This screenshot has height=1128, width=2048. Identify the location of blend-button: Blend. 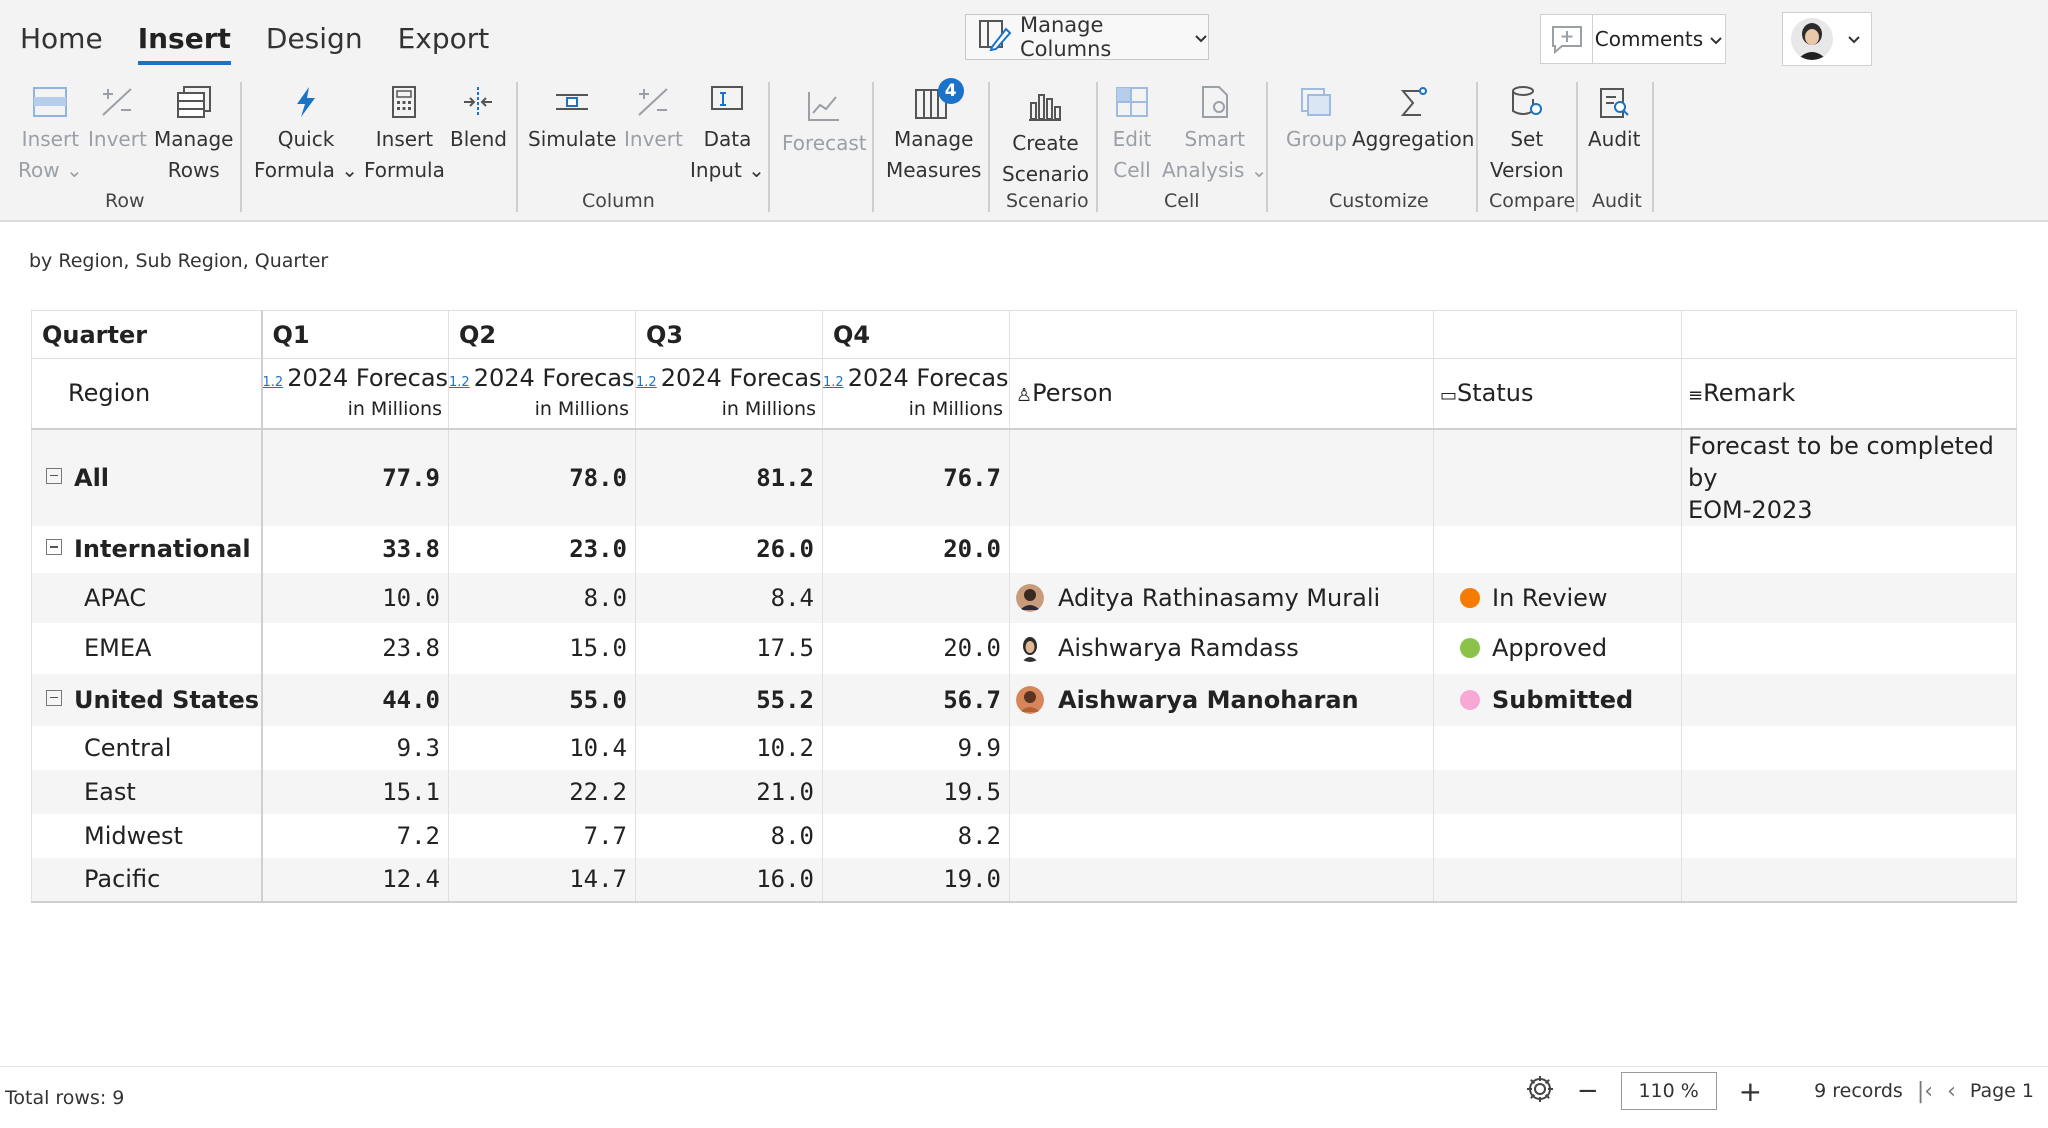
(478, 118).